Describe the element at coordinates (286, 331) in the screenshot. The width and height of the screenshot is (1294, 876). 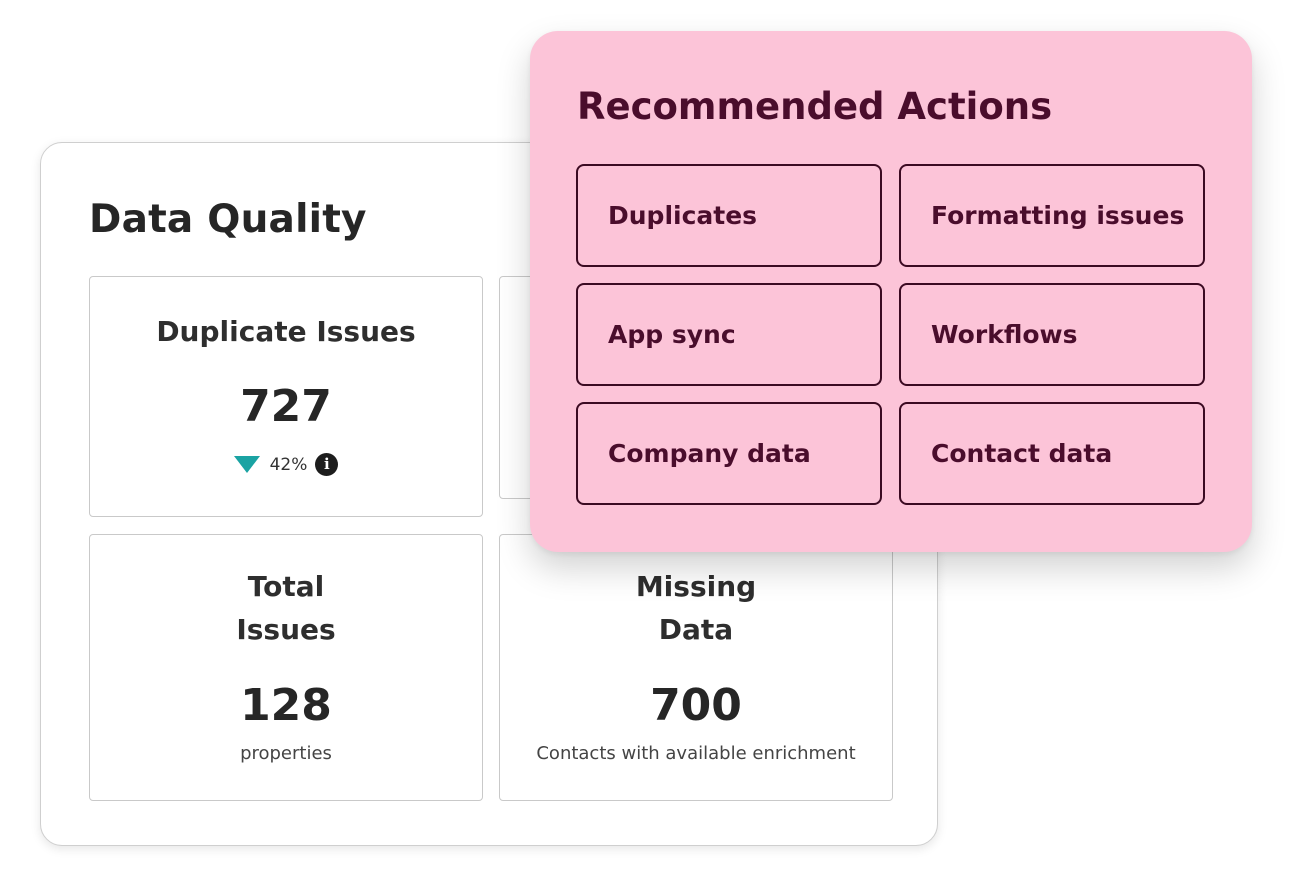
I see `duplicate-issues-title: Duplicate Issues` at that location.